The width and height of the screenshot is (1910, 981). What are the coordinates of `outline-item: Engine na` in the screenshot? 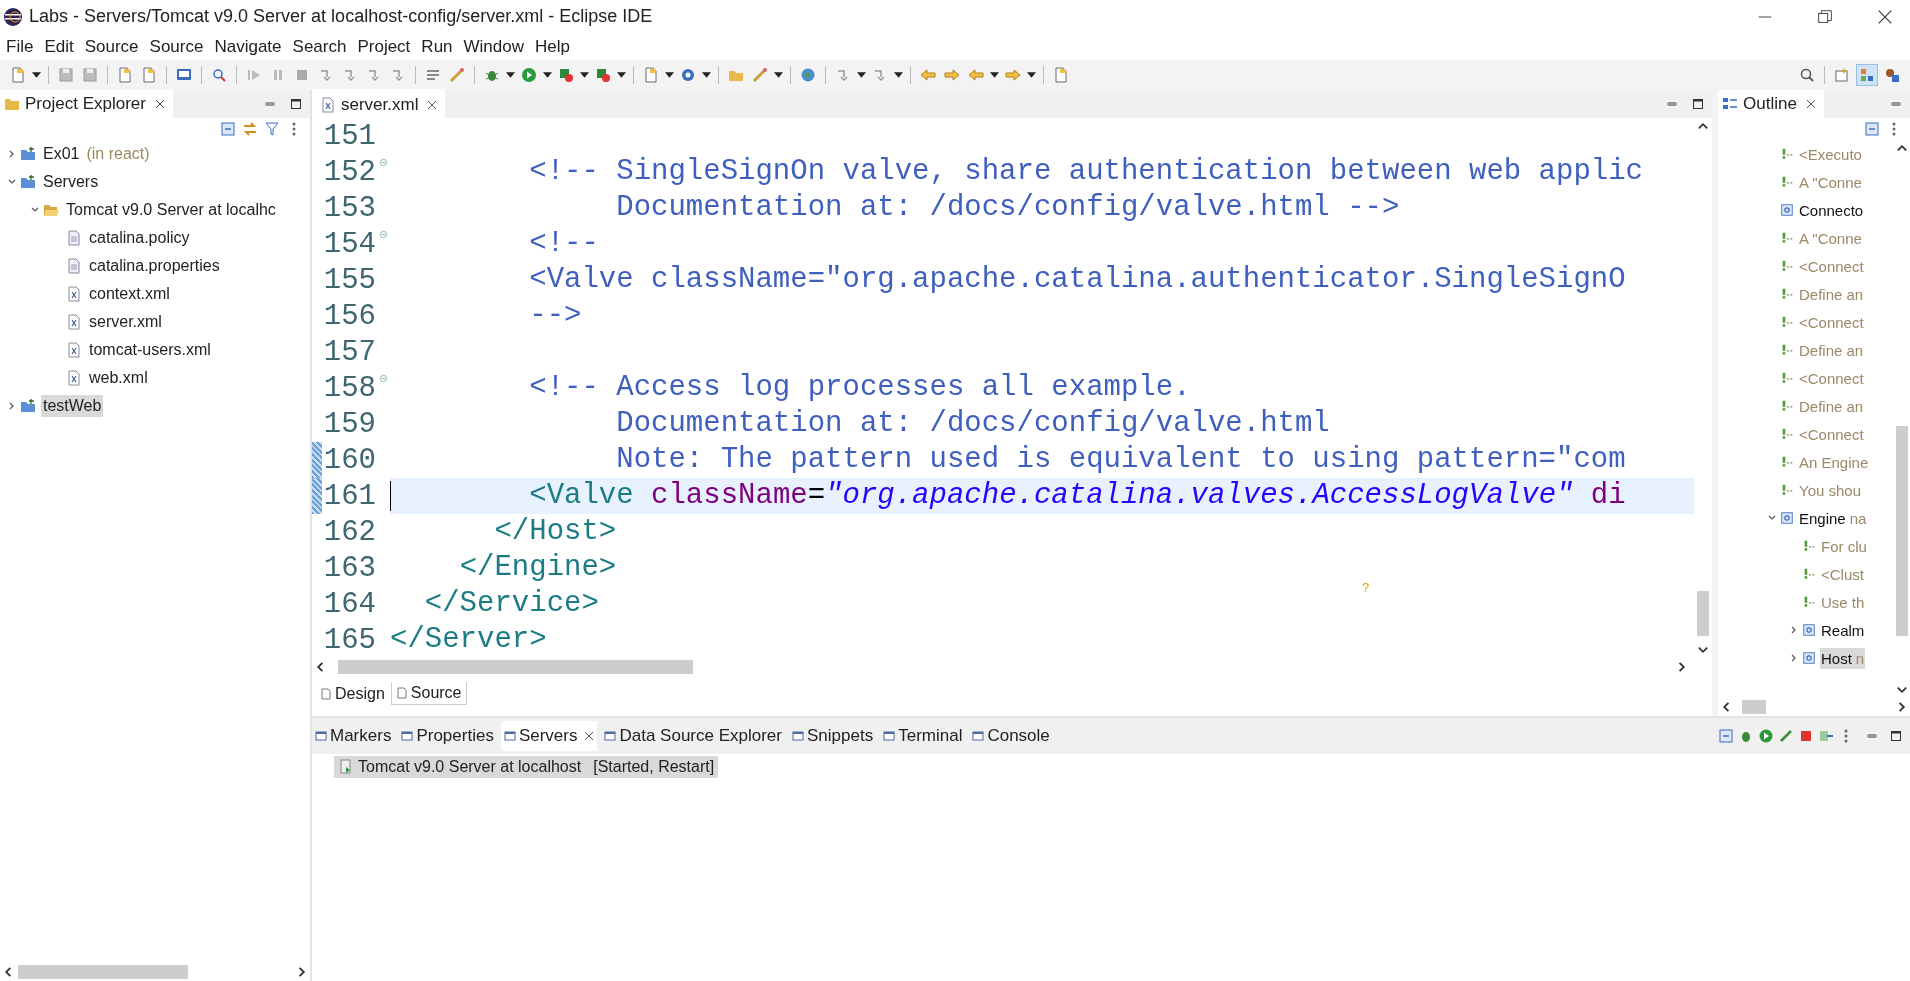 It's located at (1833, 518).